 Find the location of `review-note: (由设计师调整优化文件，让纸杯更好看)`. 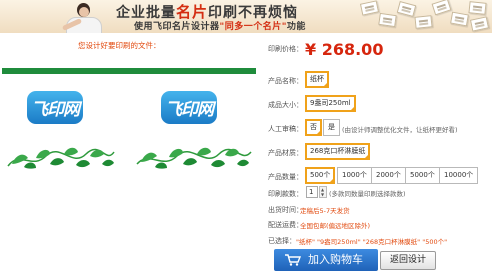

review-note: (由设计师调整优化文件，让纸杯更好看) is located at coordinates (400, 130).